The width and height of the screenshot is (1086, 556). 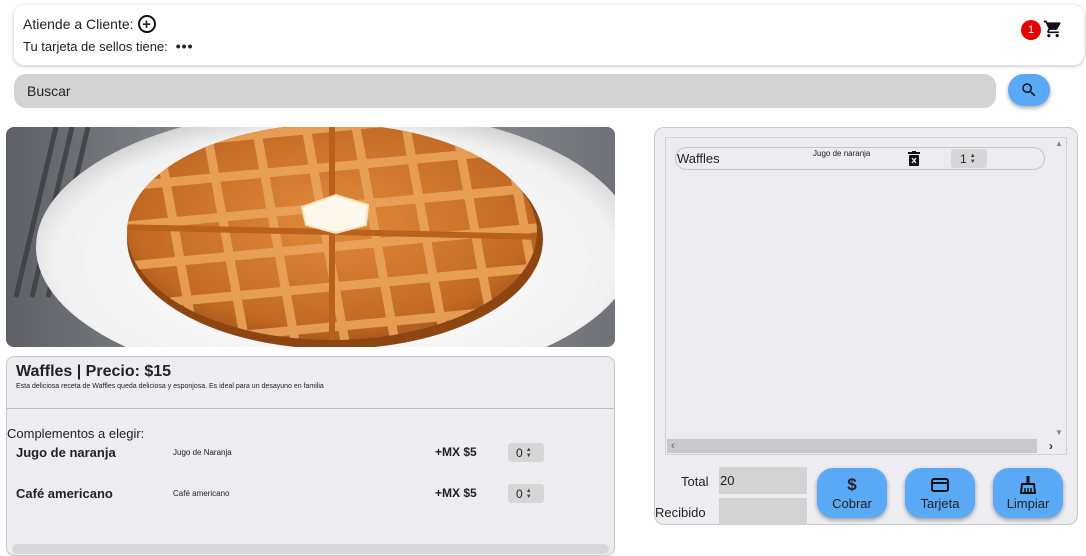 What do you see at coordinates (1059, 432) in the screenshot?
I see `scroll-down-icon: ▼` at bounding box center [1059, 432].